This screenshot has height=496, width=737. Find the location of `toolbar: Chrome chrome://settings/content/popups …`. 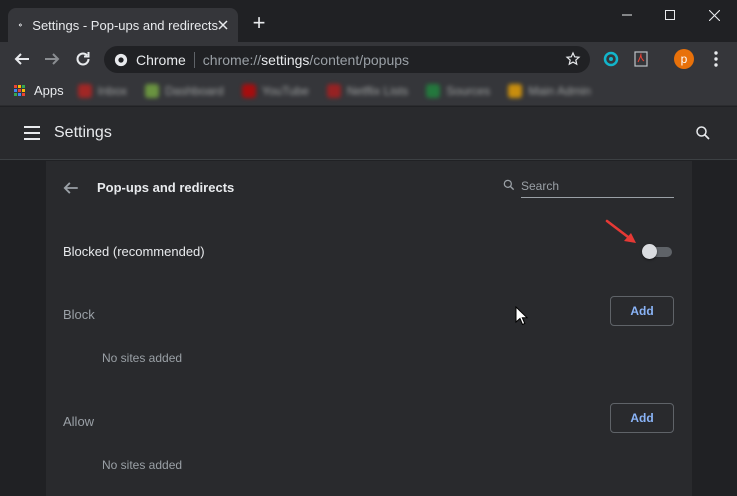

toolbar: Chrome chrome://settings/content/popups … is located at coordinates (368, 59).